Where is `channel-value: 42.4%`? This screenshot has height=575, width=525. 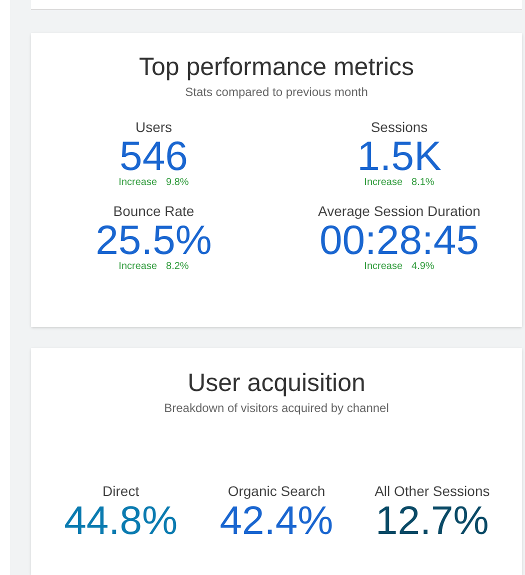 channel-value: 42.4% is located at coordinates (277, 521).